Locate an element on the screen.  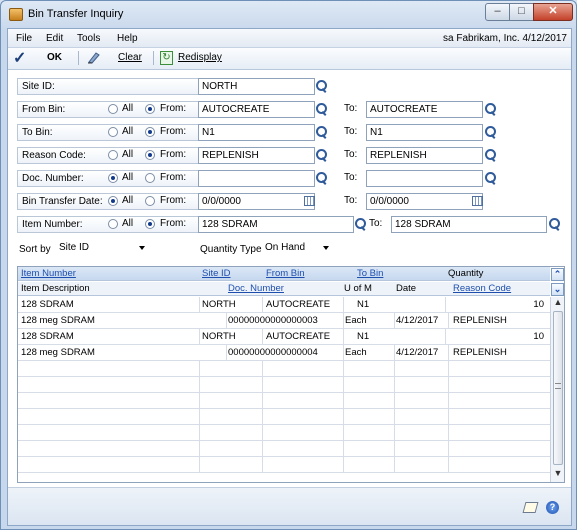
cell-from-bin: AUTOCREATE is located at coordinates (298, 336).